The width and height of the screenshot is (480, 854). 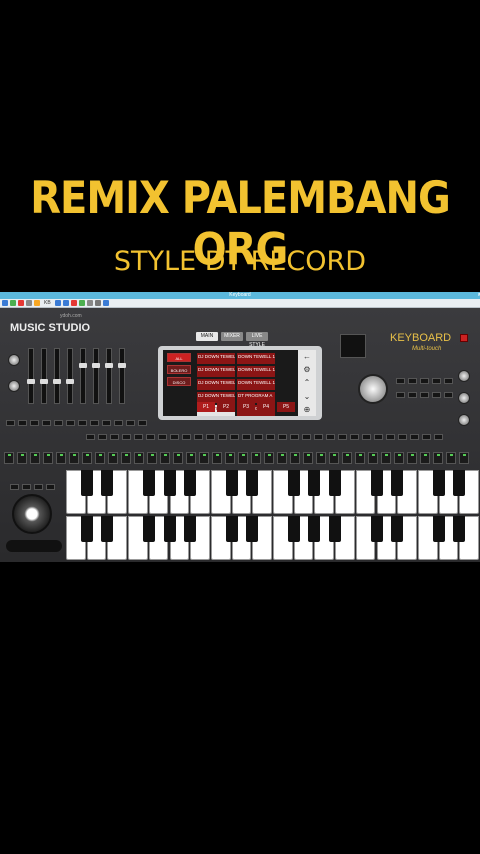 I want to click on tab-main: MAIN, so click(x=207, y=336).